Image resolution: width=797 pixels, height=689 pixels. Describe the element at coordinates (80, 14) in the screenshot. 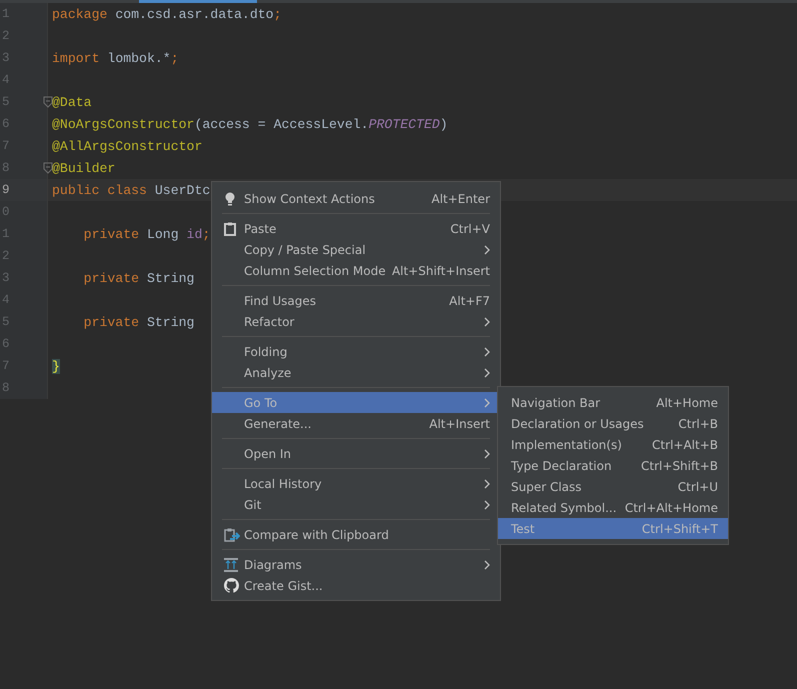

I see `code-token: package` at that location.